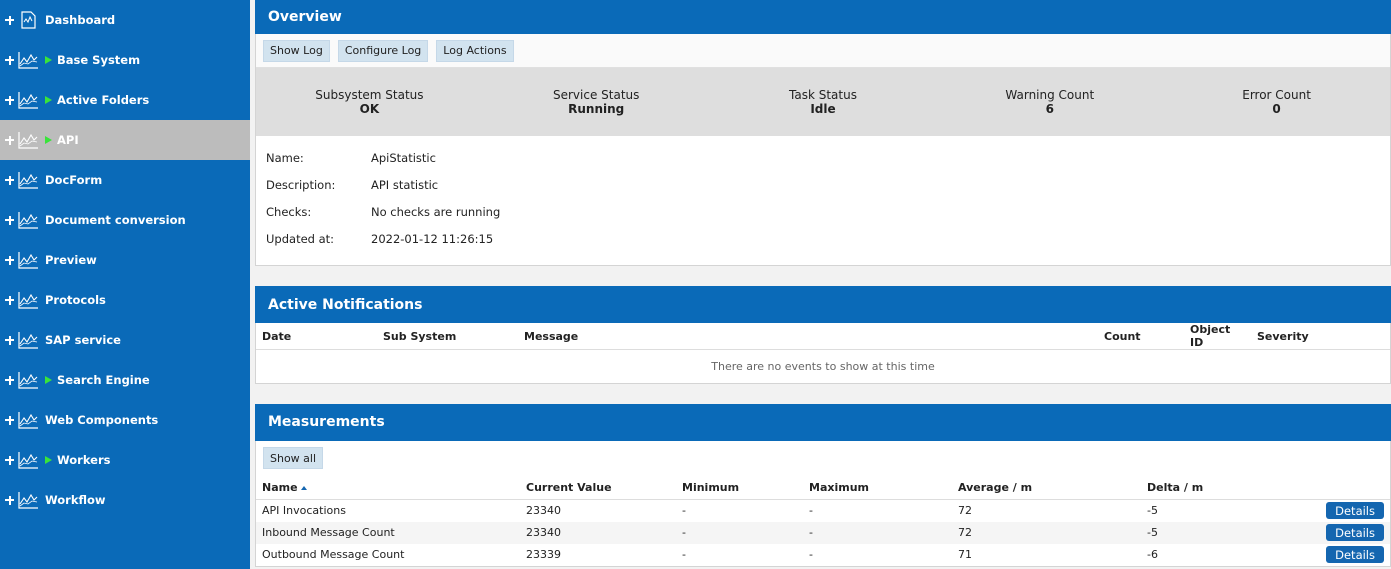  What do you see at coordinates (289, 211) in the screenshot?
I see `info-key: Checks:` at bounding box center [289, 211].